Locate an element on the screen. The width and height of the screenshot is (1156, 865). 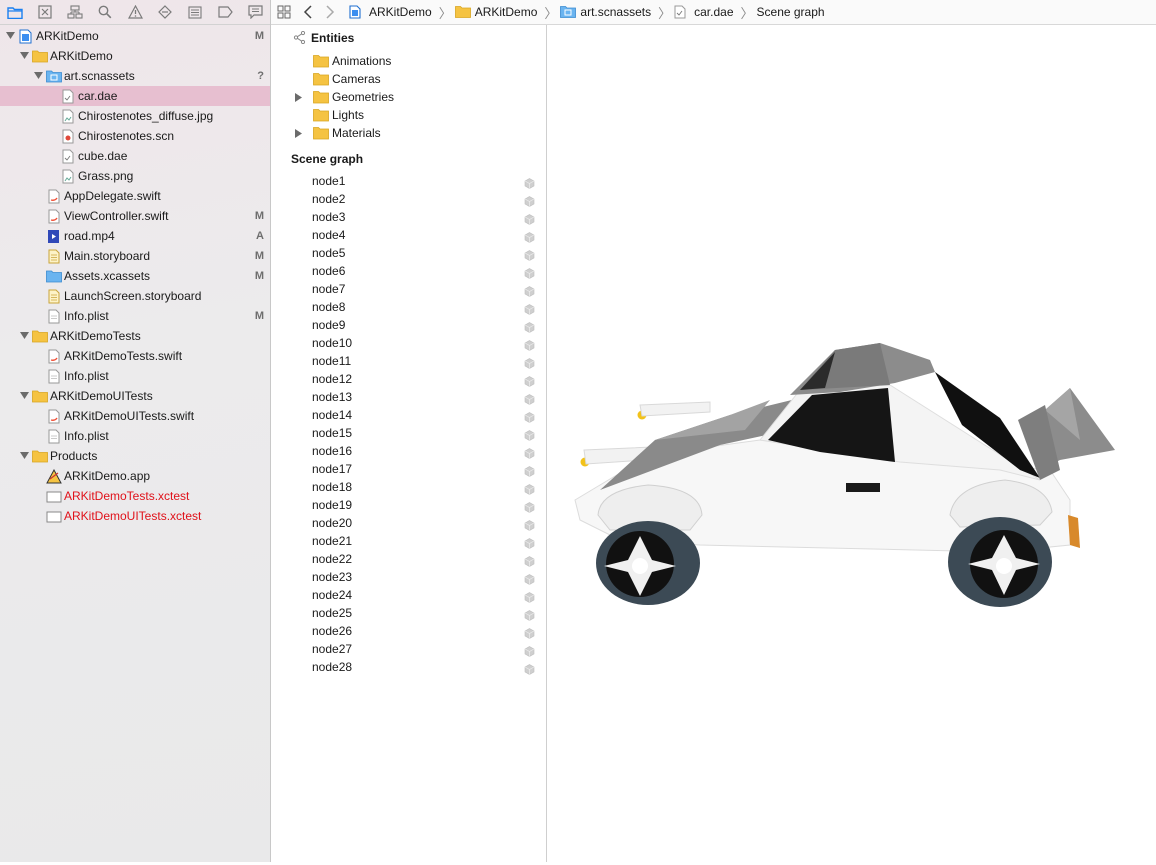
storyboard-file-icon is located at coordinates (54, 296).